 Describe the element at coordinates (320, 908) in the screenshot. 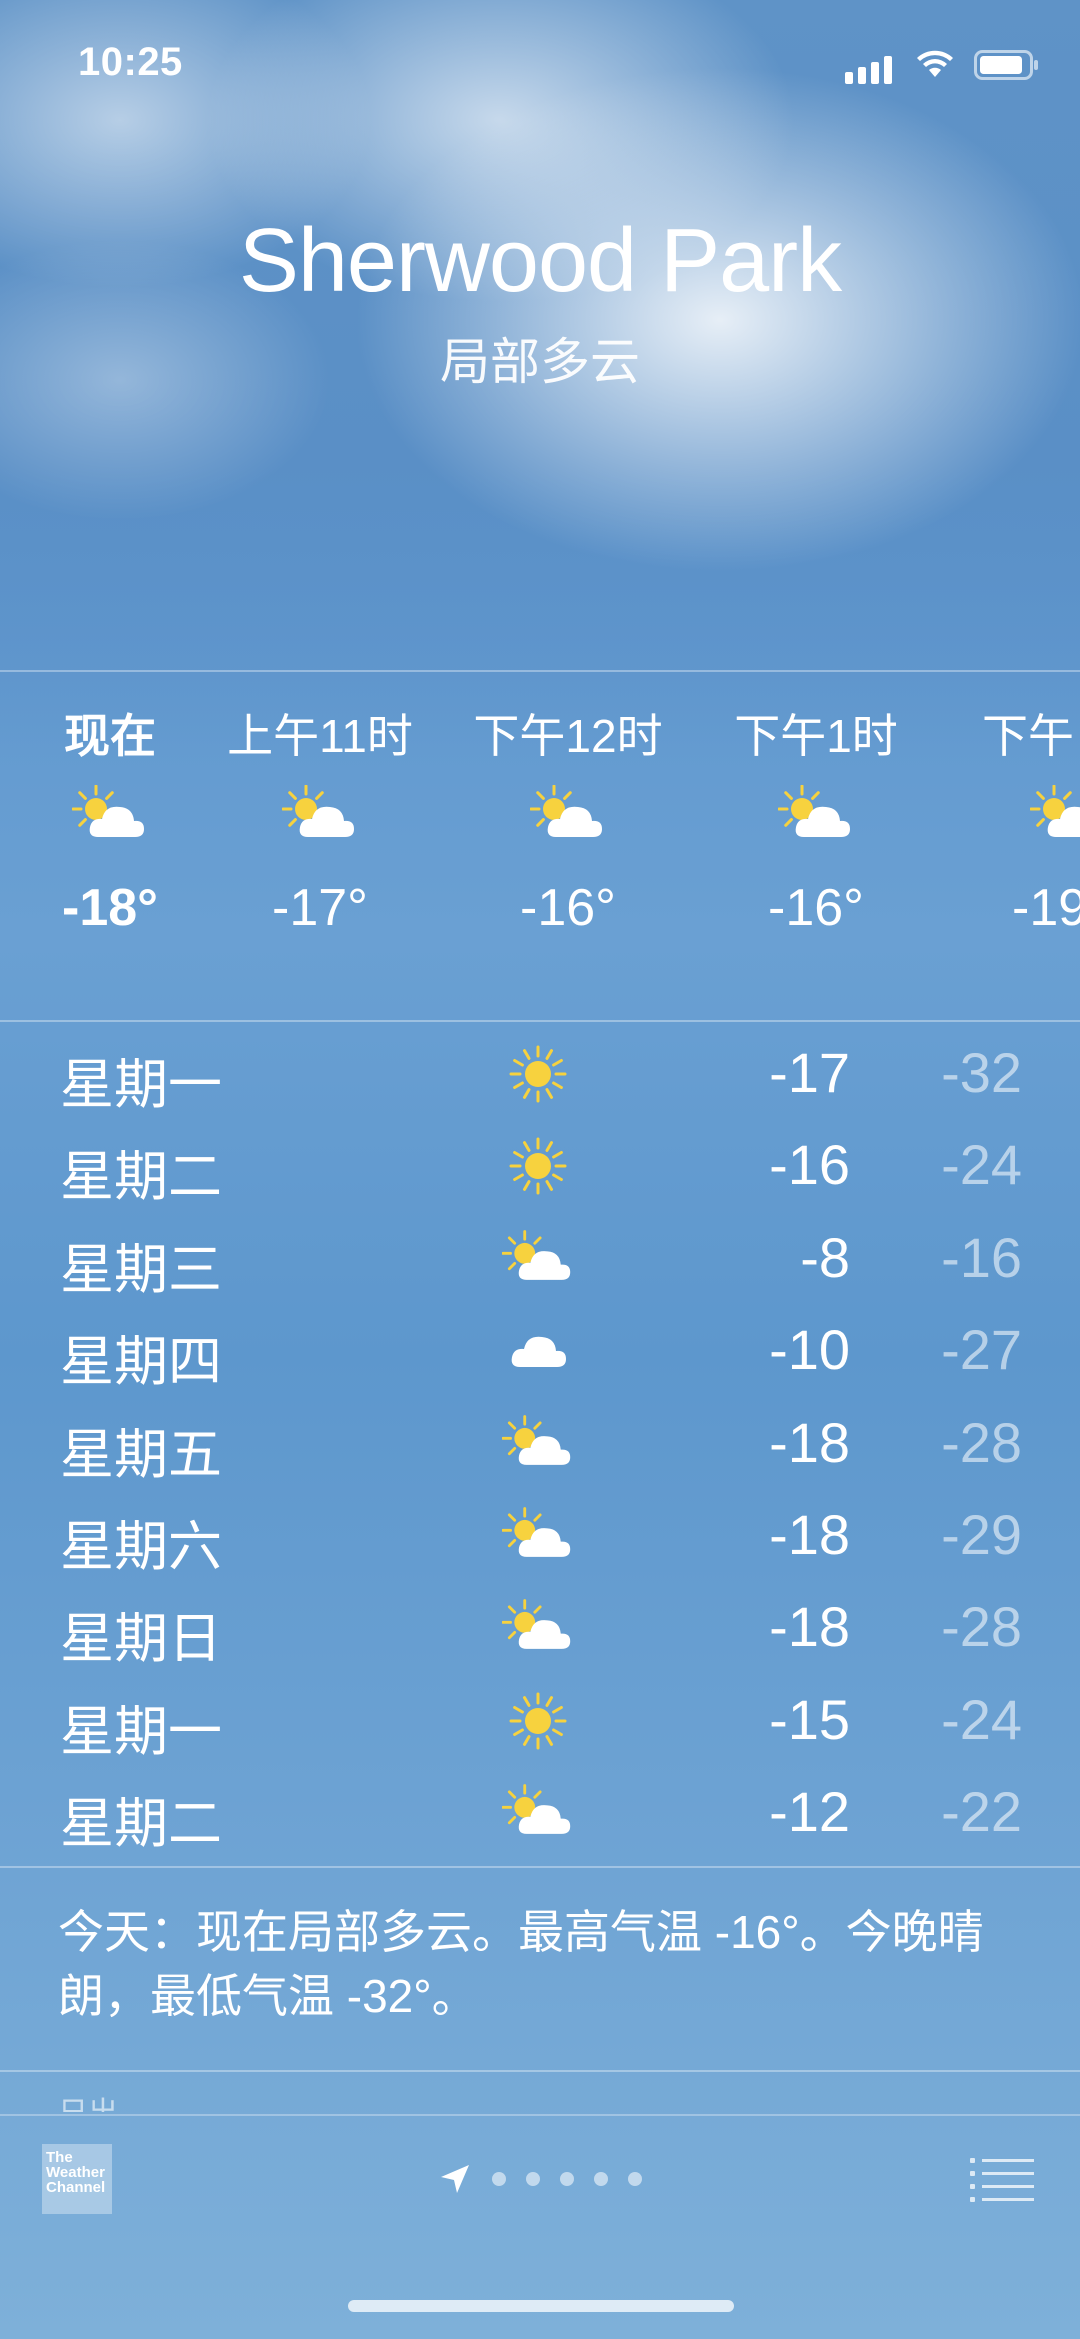

I see `hour-temp: -17°` at that location.